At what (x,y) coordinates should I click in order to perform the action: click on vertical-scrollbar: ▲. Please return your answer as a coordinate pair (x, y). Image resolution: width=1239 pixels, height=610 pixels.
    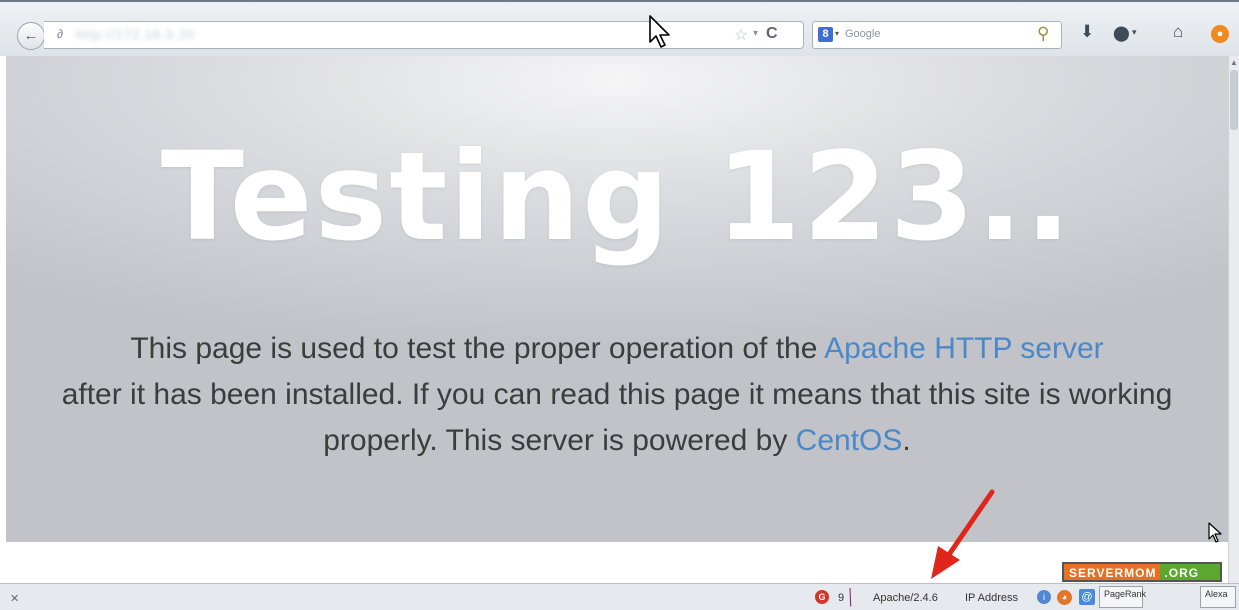
    Looking at the image, I should click on (1233, 319).